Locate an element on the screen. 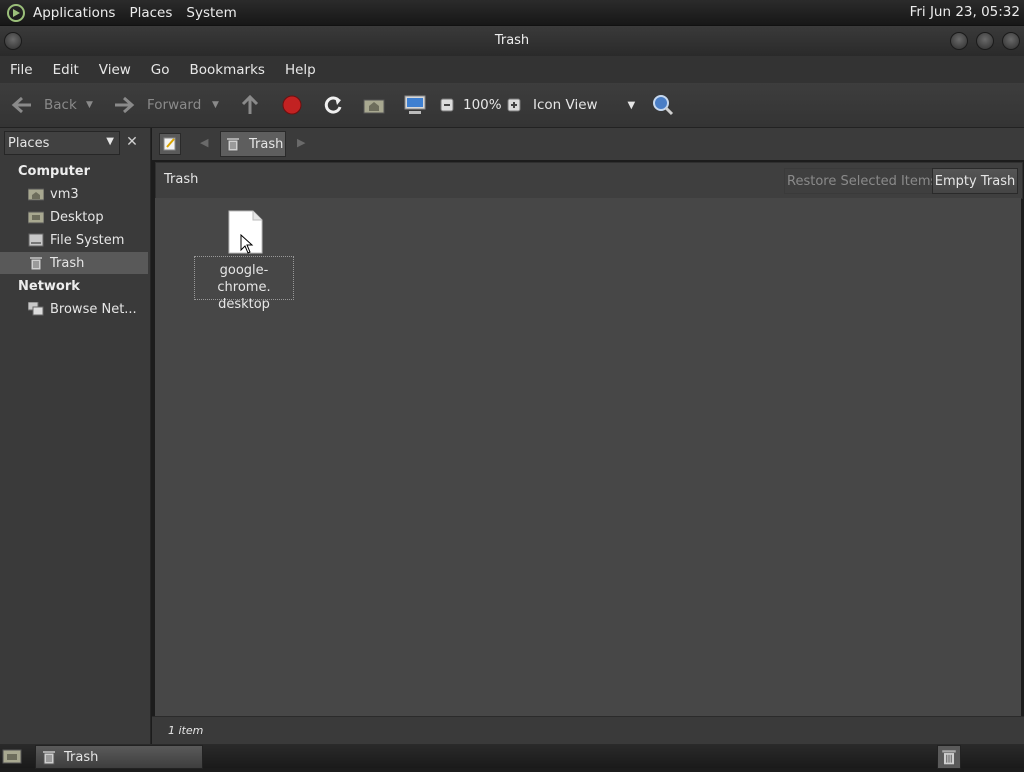 The height and width of the screenshot is (772, 1024). search-icon is located at coordinates (663, 105).